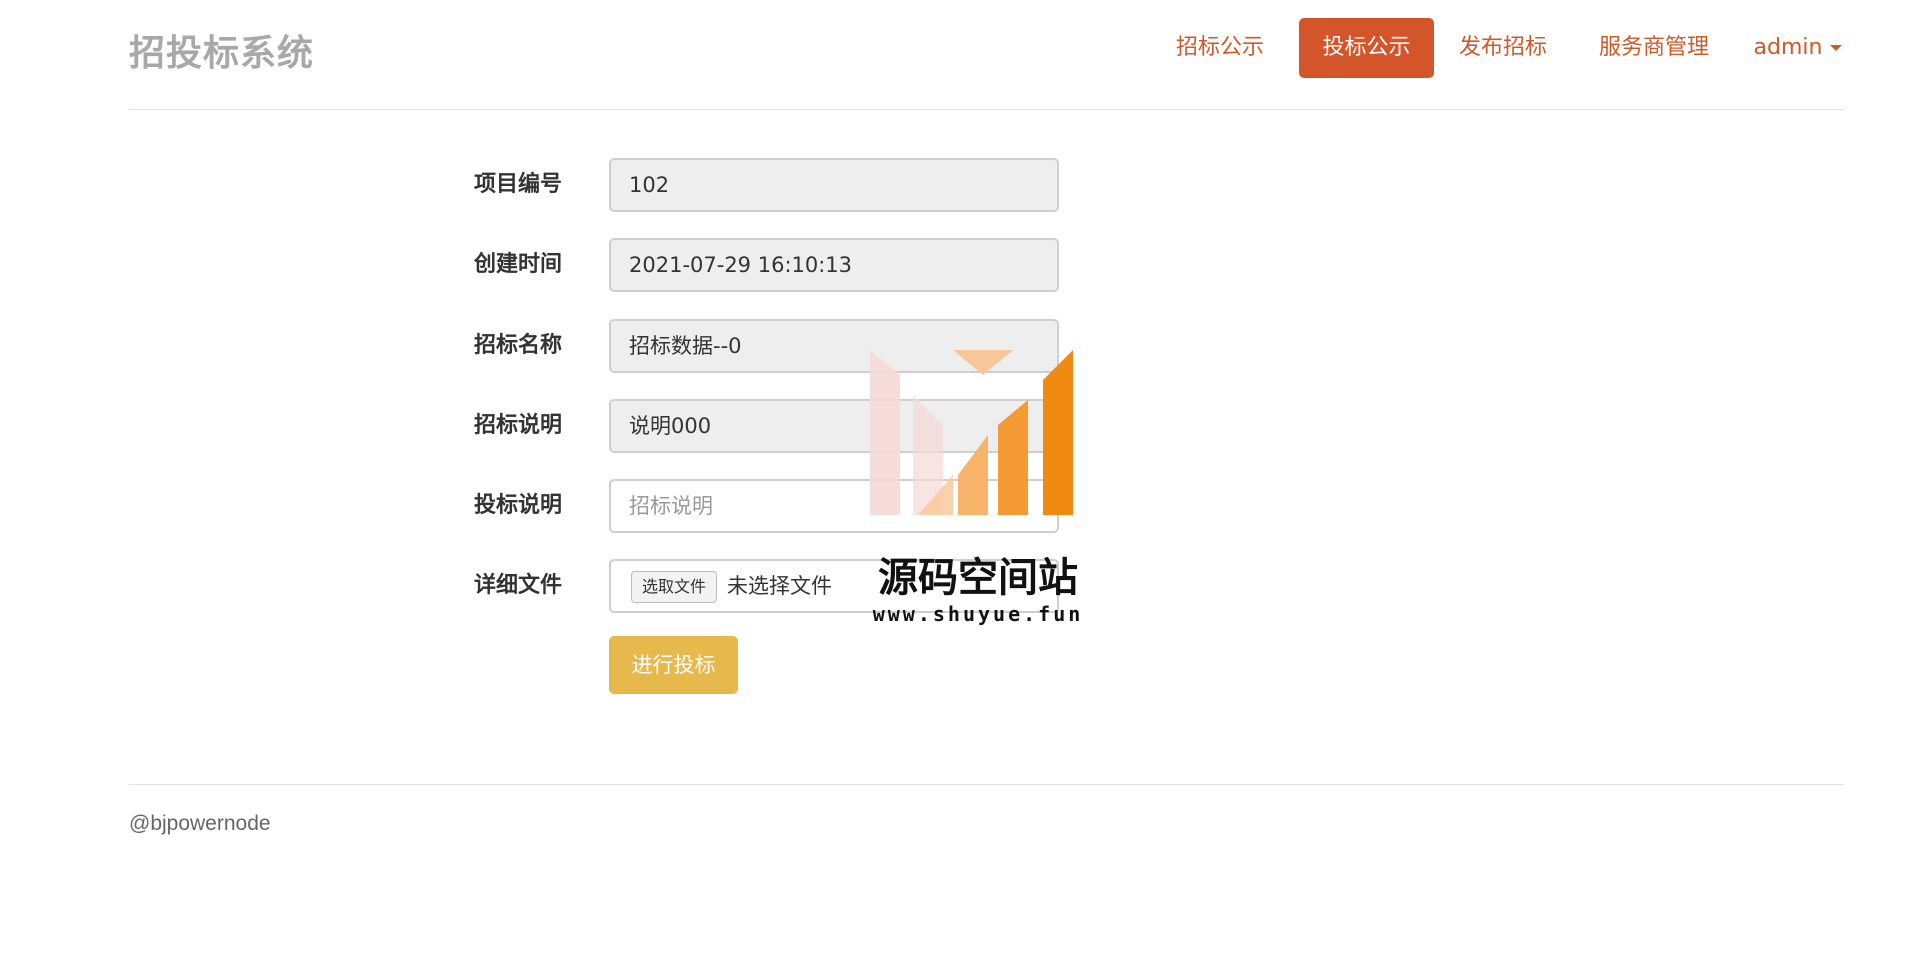 The width and height of the screenshot is (1932, 972). I want to click on choose-file-button: 选取文件, so click(674, 587).